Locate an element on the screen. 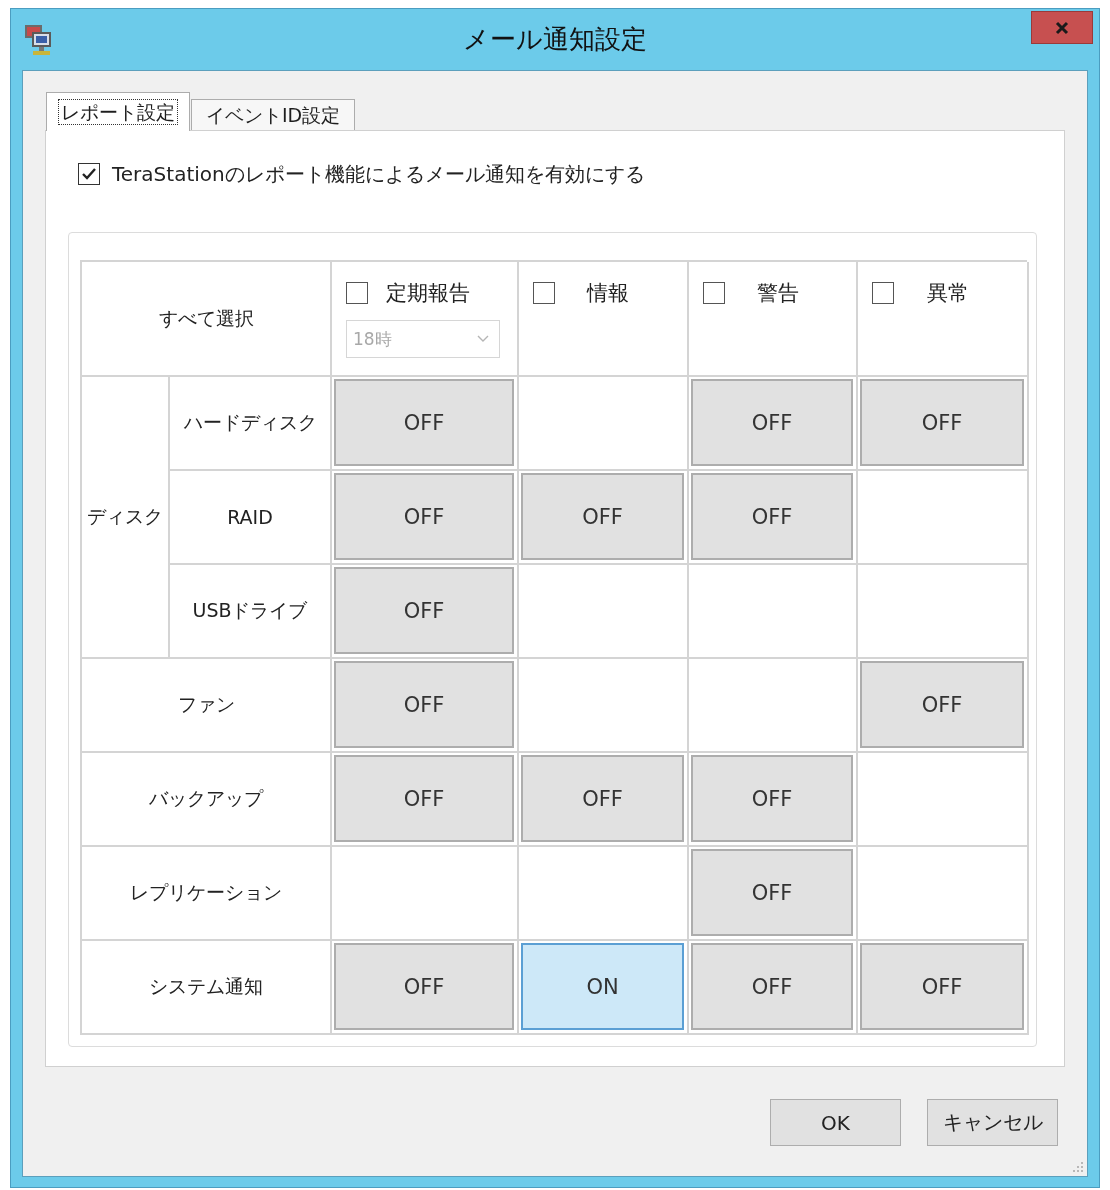 The image size is (1110, 1190). row-label: ファン is located at coordinates (206, 704).